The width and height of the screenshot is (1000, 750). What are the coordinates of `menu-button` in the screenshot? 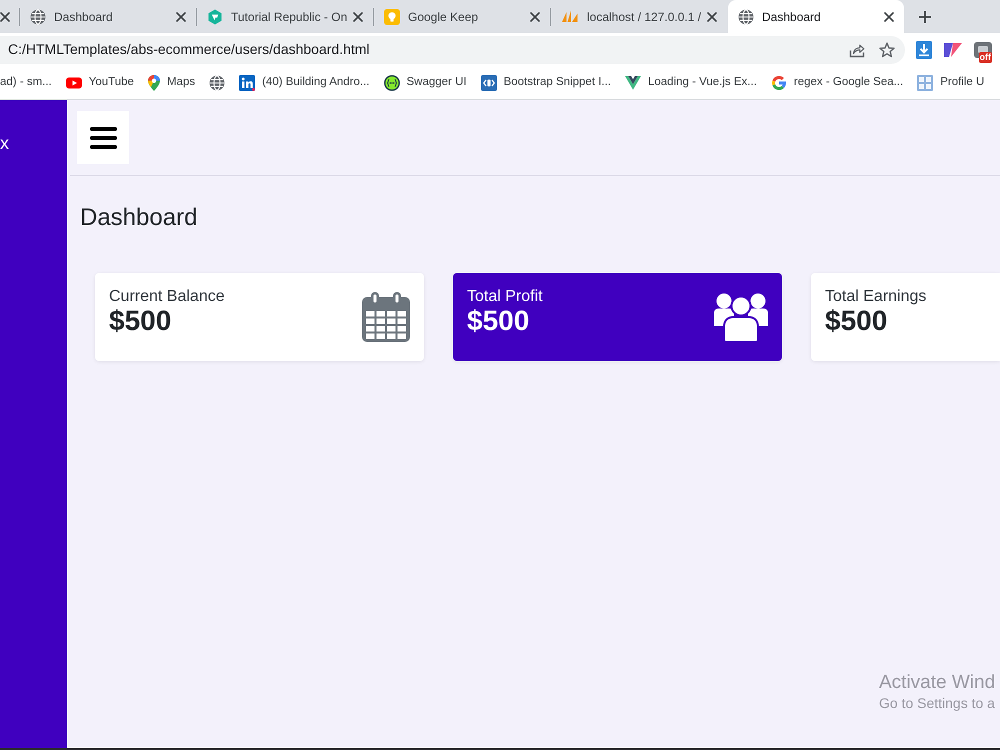 It's located at (103, 137).